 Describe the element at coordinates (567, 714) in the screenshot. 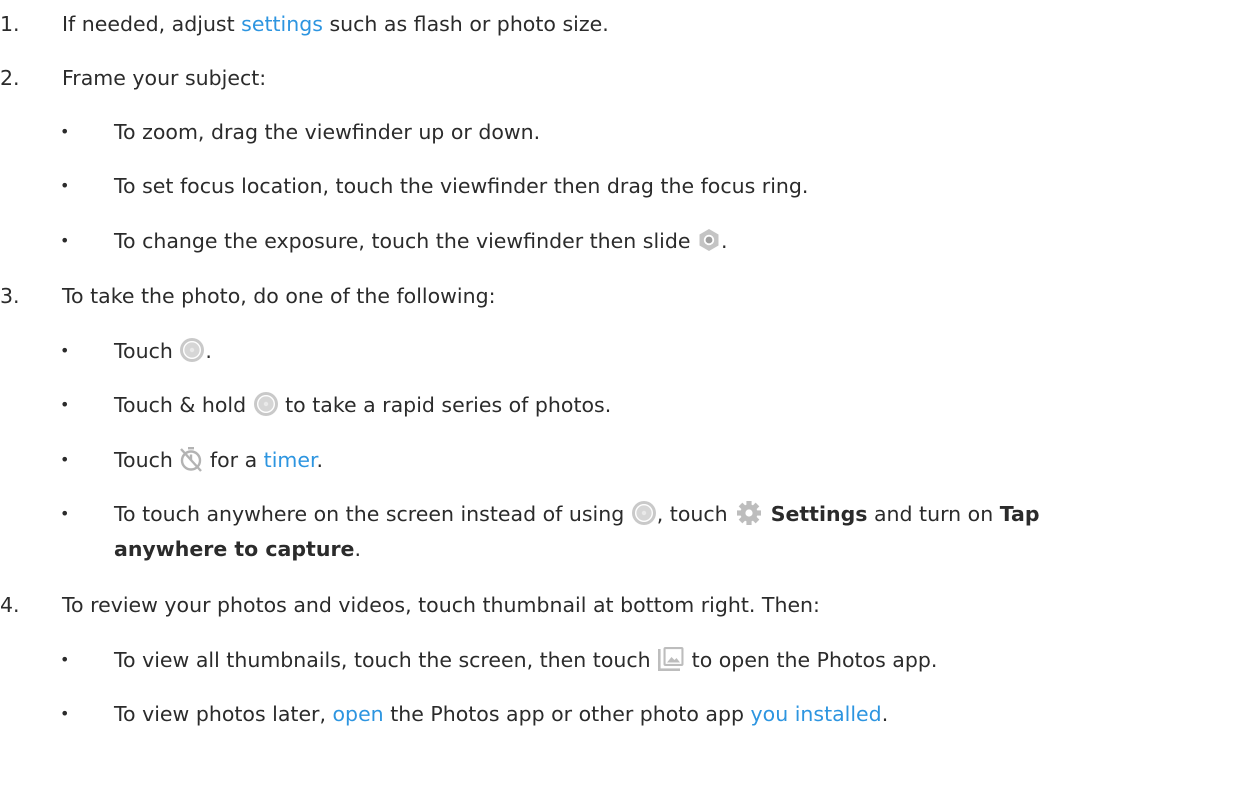

I see `bullet-text-part: the Photos app or other photo app` at that location.